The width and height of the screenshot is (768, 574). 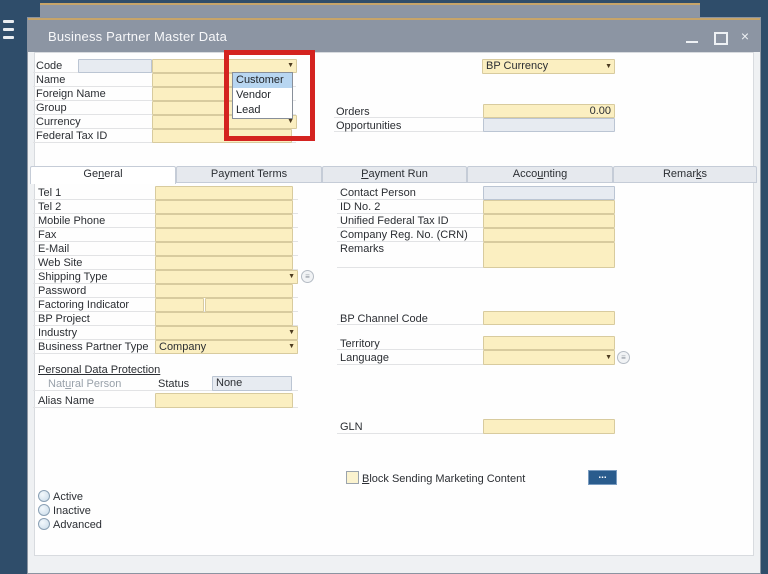 I want to click on maximize-glyph, so click(x=721, y=38).